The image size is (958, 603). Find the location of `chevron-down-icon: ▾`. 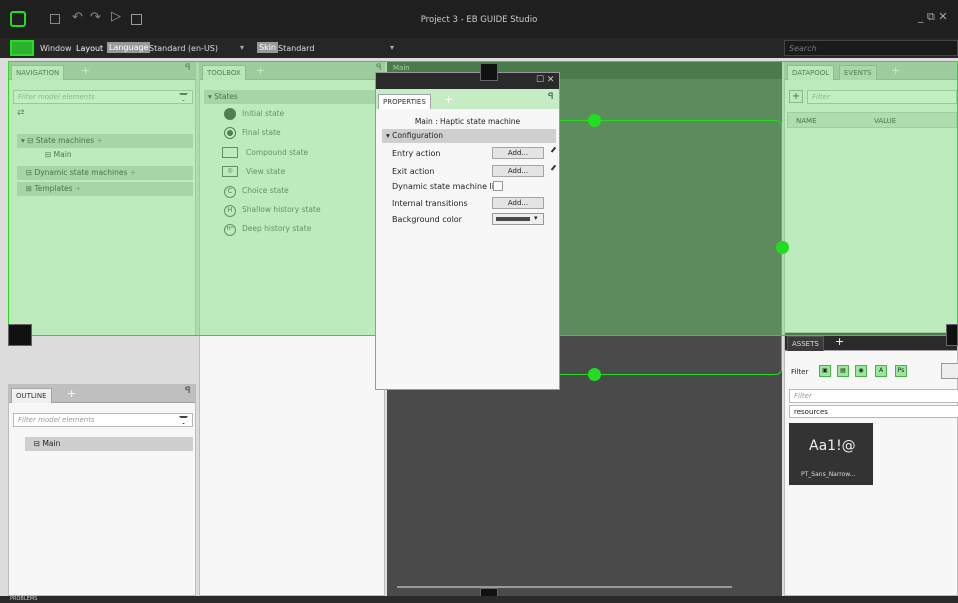

chevron-down-icon: ▾ is located at coordinates (536, 218).